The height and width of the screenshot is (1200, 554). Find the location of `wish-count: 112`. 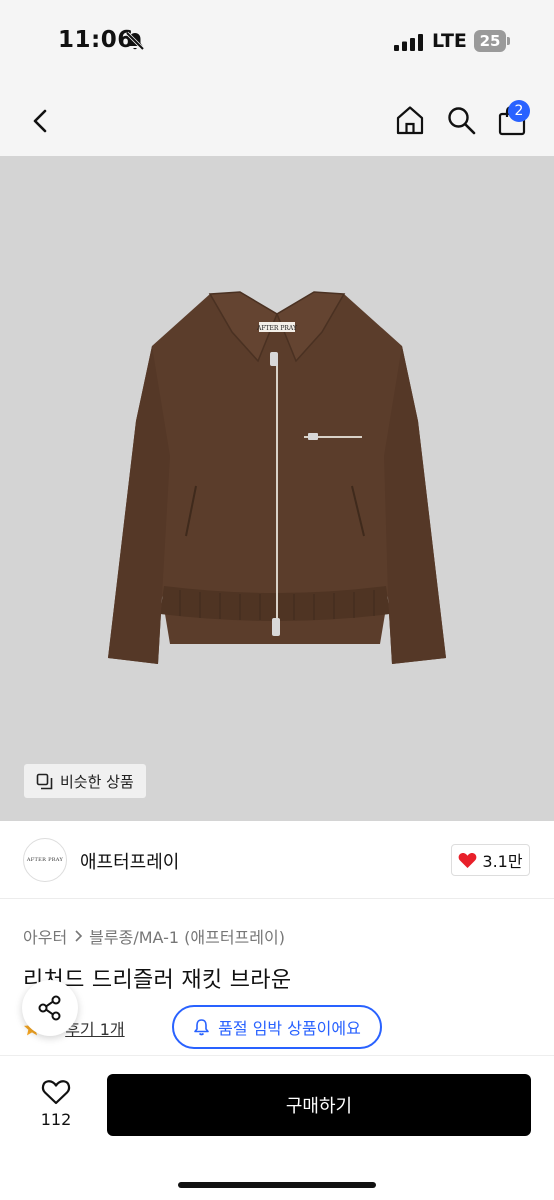

wish-count: 112 is located at coordinates (56, 1119).